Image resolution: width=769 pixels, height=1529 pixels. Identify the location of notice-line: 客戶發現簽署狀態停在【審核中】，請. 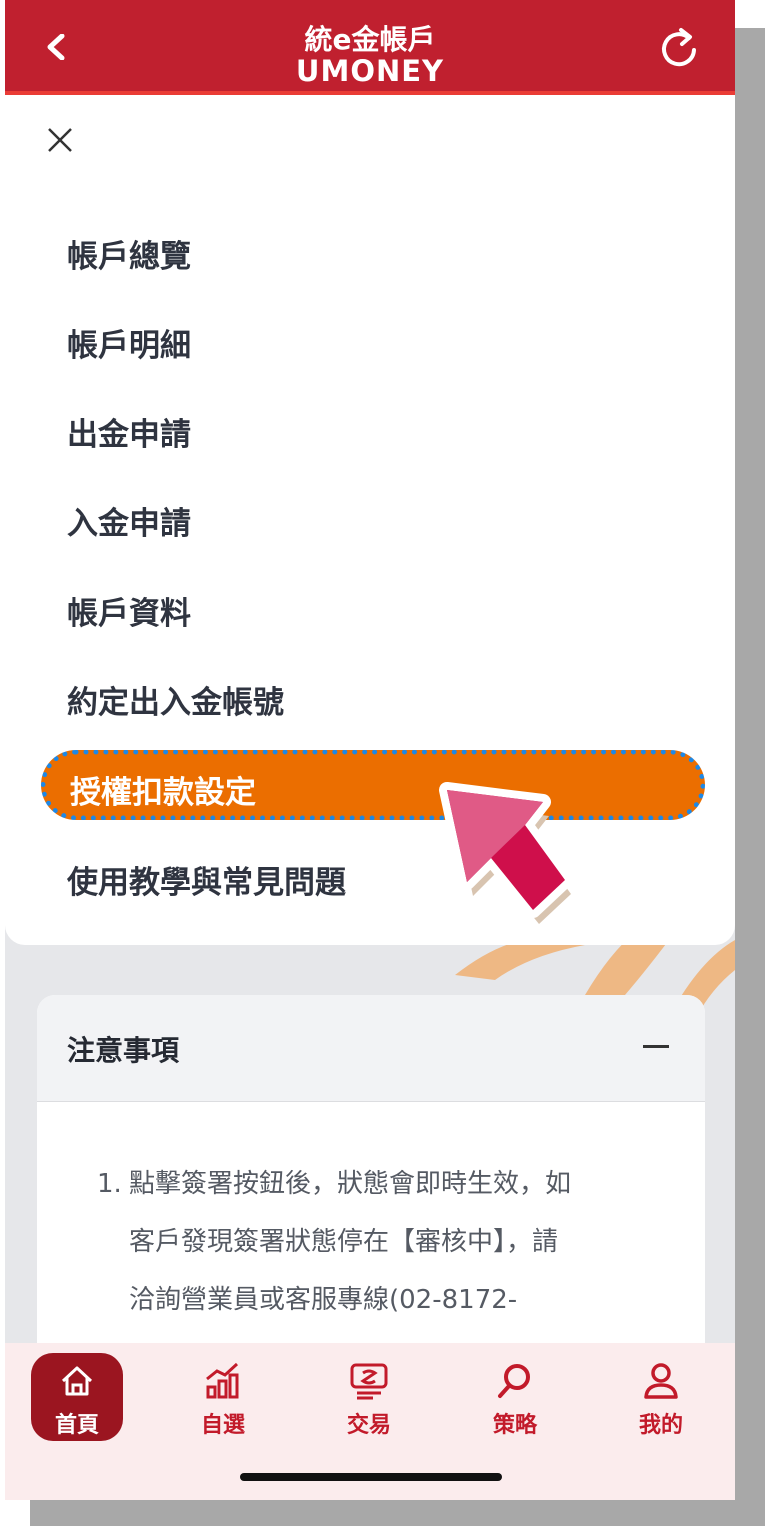
(344, 1242).